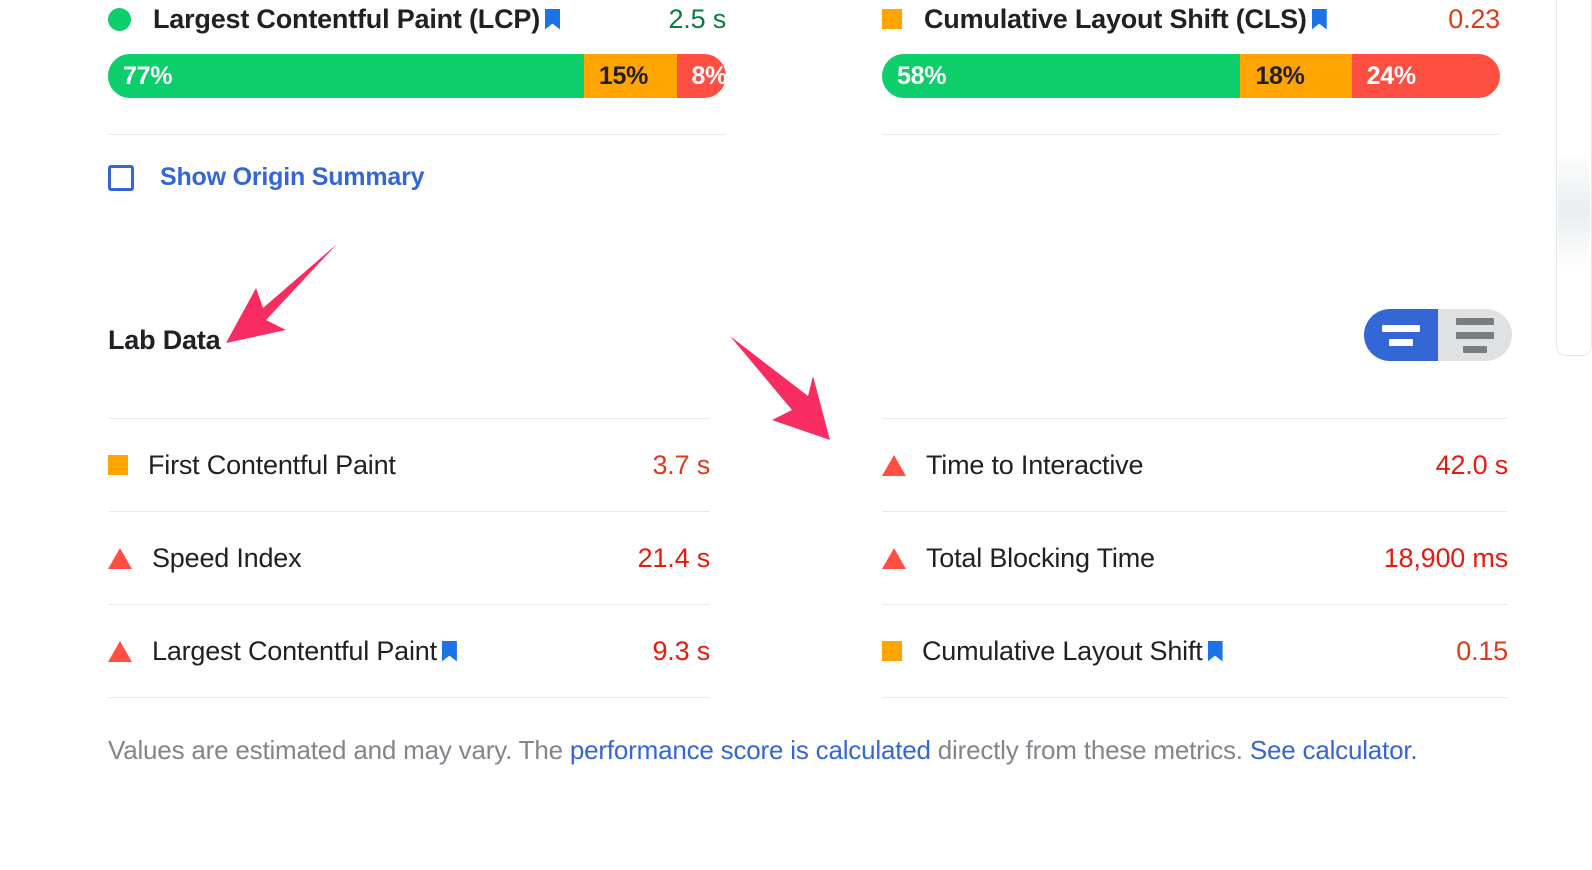  Describe the element at coordinates (1061, 76) in the screenshot. I see `distribution-segment-good: 58%` at that location.